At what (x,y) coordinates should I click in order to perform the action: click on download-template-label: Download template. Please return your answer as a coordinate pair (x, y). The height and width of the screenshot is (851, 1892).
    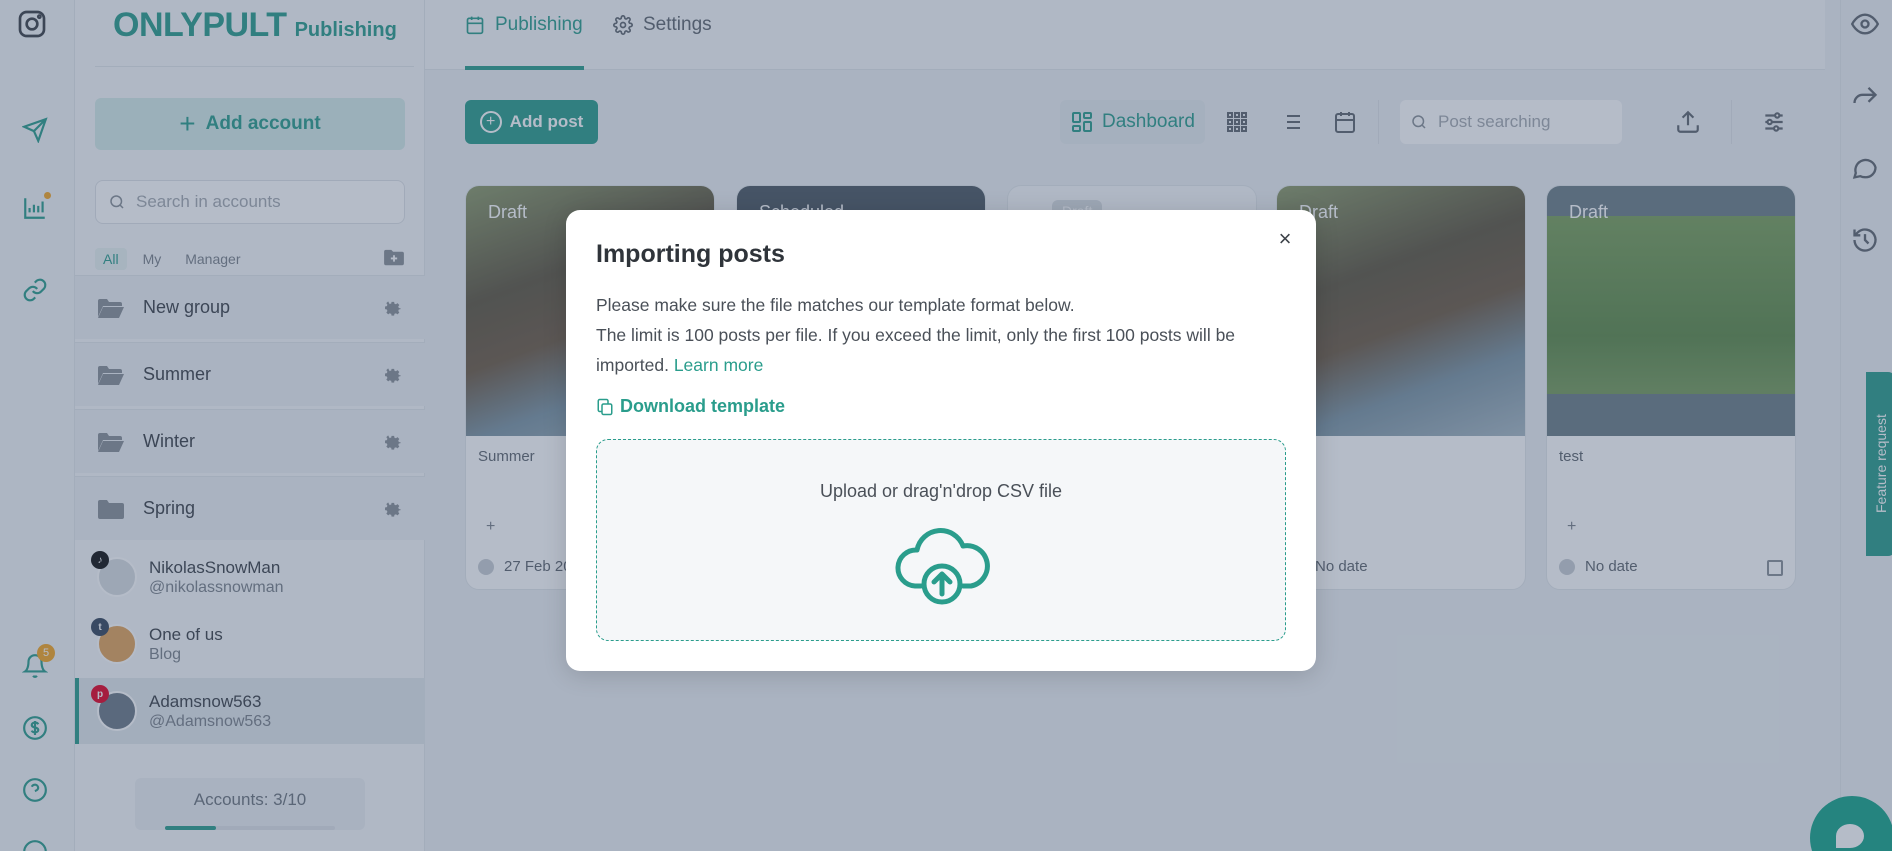
    Looking at the image, I should click on (703, 406).